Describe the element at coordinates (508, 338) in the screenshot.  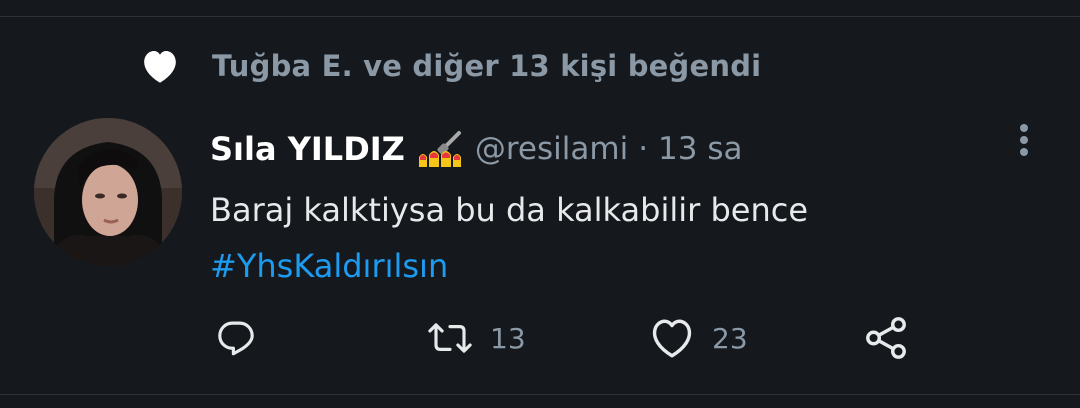
I see `retweet-count: 13` at that location.